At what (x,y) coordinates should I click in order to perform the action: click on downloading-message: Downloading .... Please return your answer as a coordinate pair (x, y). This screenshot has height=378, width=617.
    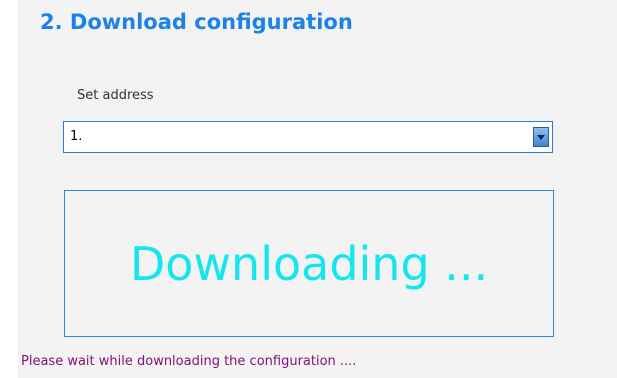
    Looking at the image, I should click on (309, 263).